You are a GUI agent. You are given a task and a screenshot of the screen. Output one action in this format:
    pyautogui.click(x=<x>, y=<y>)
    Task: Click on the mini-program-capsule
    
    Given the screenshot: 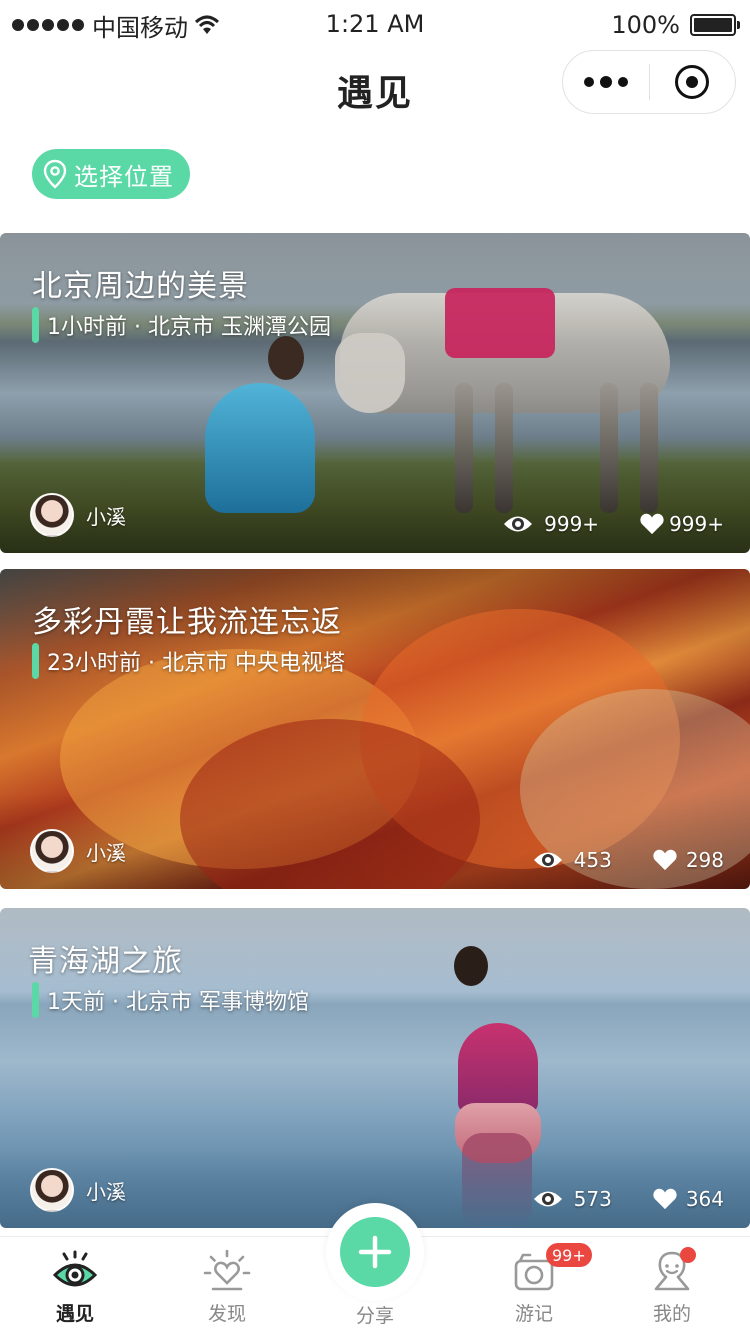 What is the action you would take?
    pyautogui.click(x=649, y=82)
    